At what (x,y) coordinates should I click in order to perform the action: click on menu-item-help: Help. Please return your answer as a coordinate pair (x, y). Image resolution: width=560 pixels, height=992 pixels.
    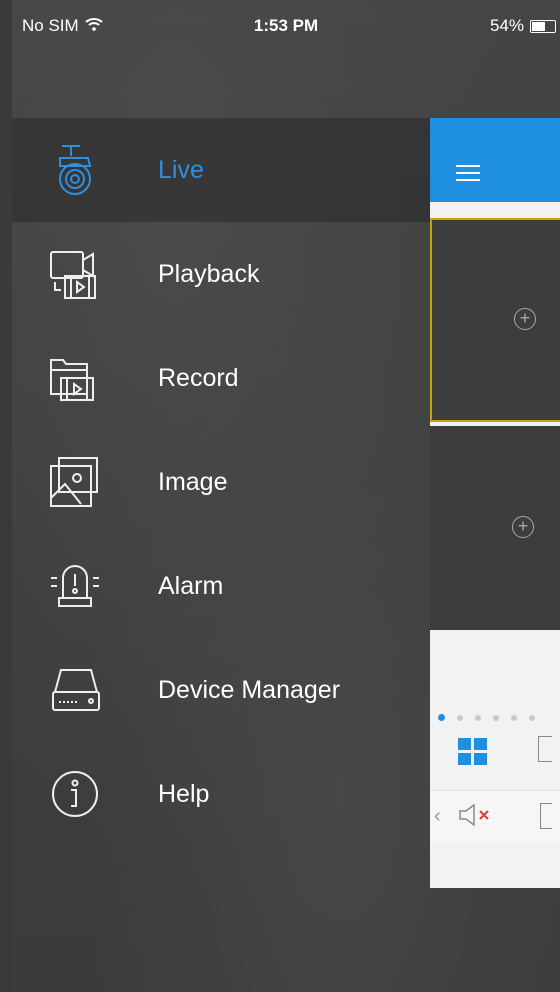
    Looking at the image, I should click on (222, 794).